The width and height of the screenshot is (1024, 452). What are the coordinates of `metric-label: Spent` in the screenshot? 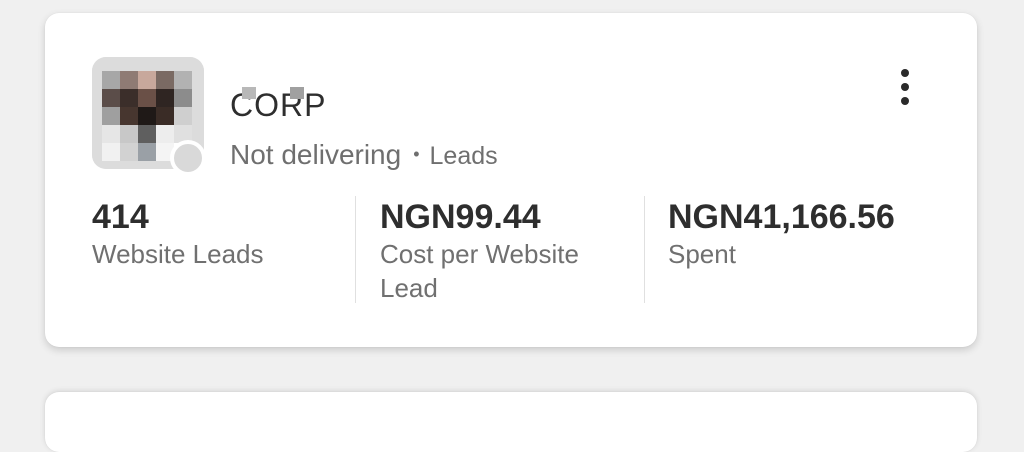 It's located at (702, 254).